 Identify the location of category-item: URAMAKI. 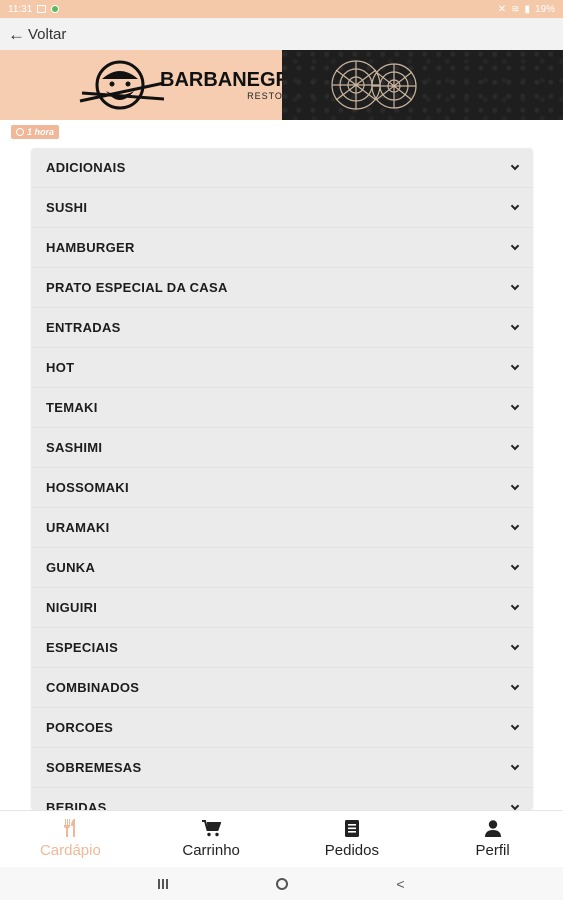
(282, 528).